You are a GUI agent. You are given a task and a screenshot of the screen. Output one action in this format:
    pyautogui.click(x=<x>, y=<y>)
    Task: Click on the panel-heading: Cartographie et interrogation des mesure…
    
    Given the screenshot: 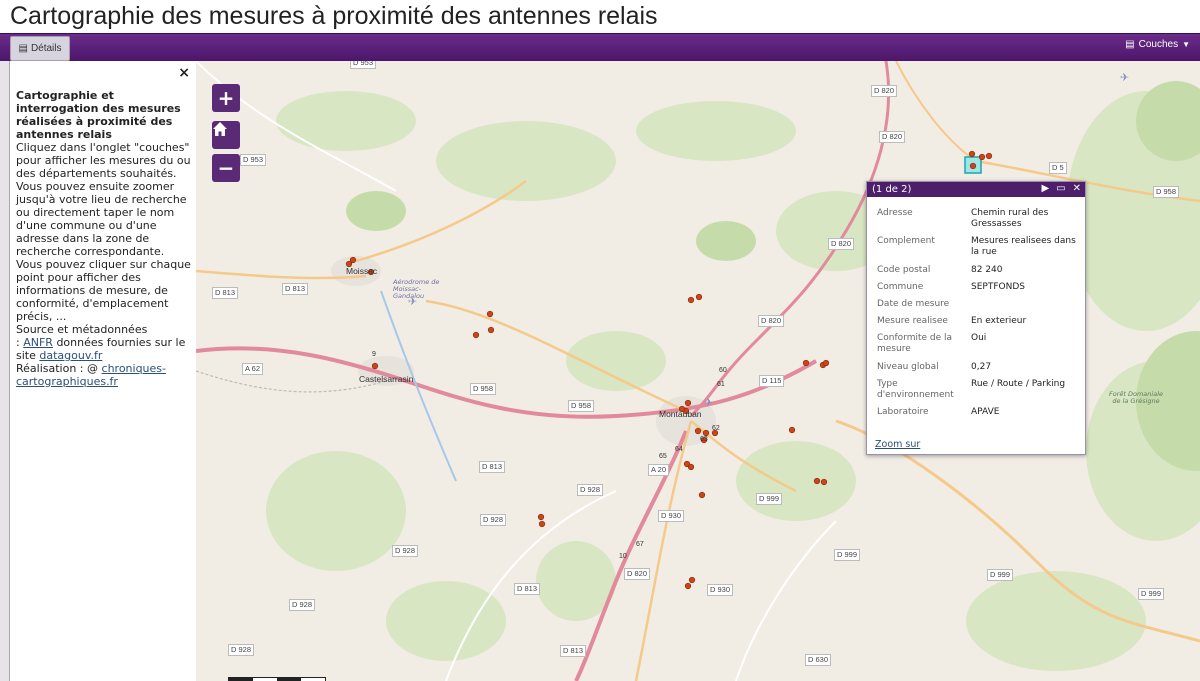 What is the action you would take?
    pyautogui.click(x=98, y=115)
    